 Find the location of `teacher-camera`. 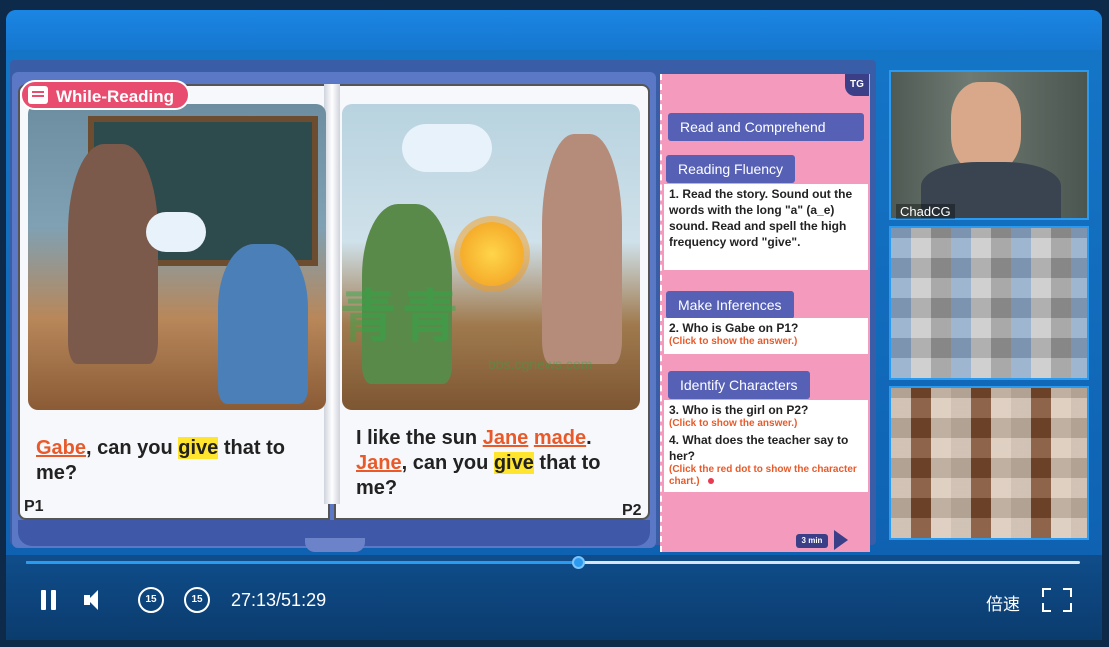

teacher-camera is located at coordinates (989, 145).